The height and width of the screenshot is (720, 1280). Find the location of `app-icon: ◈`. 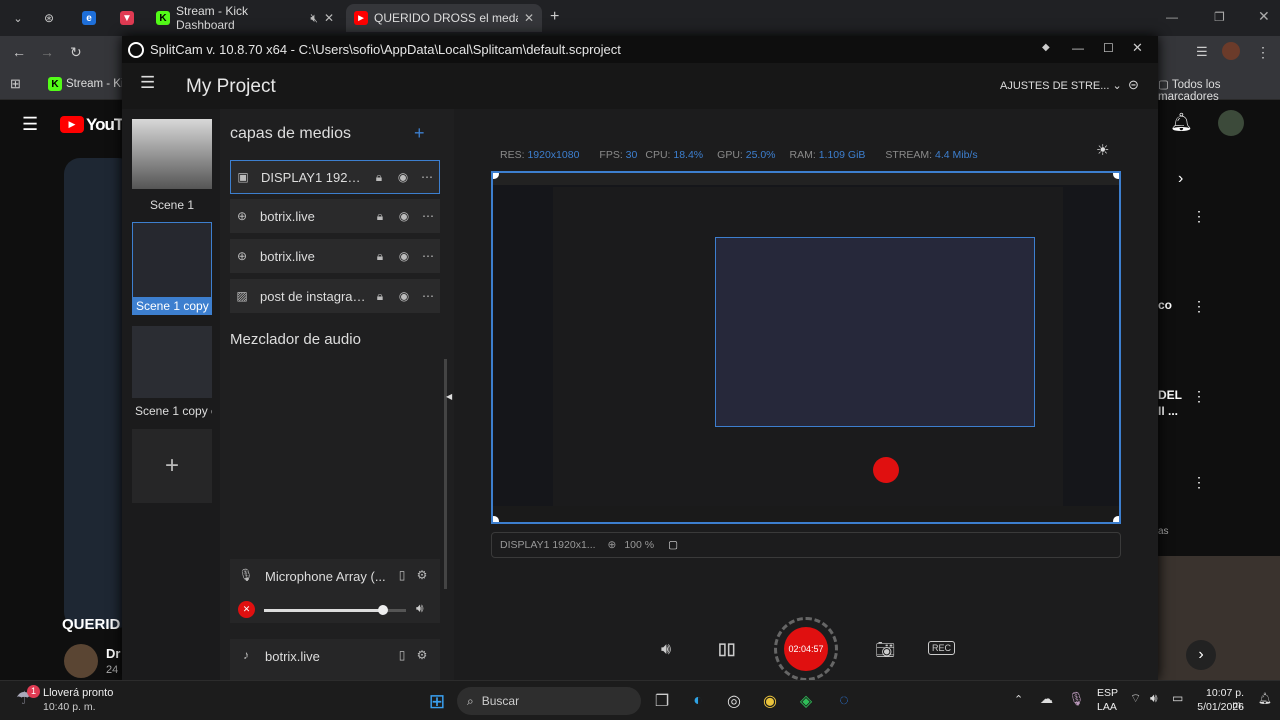

app-icon: ◈ is located at coordinates (806, 701).